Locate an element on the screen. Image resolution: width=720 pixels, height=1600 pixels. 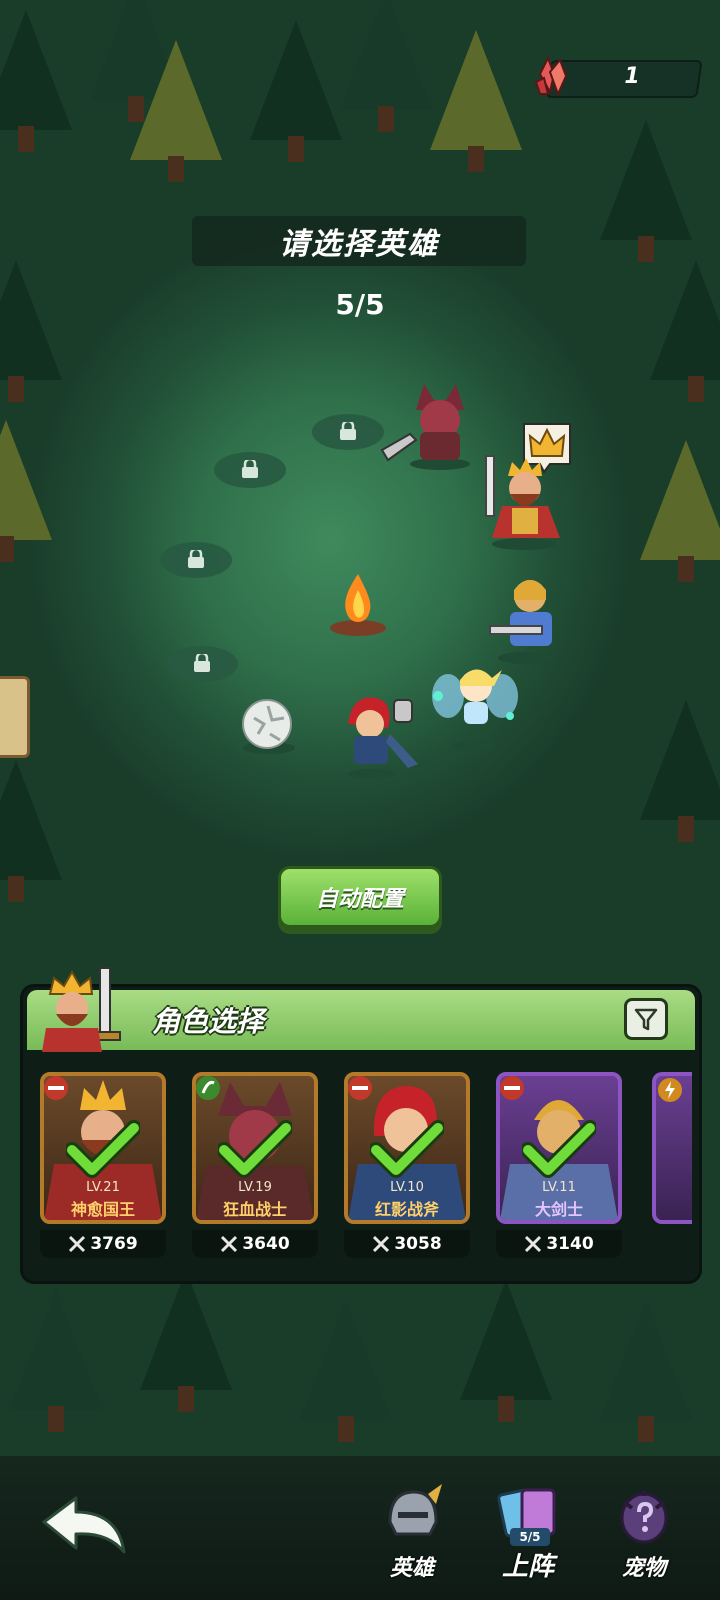
filter-button is located at coordinates (646, 1019).